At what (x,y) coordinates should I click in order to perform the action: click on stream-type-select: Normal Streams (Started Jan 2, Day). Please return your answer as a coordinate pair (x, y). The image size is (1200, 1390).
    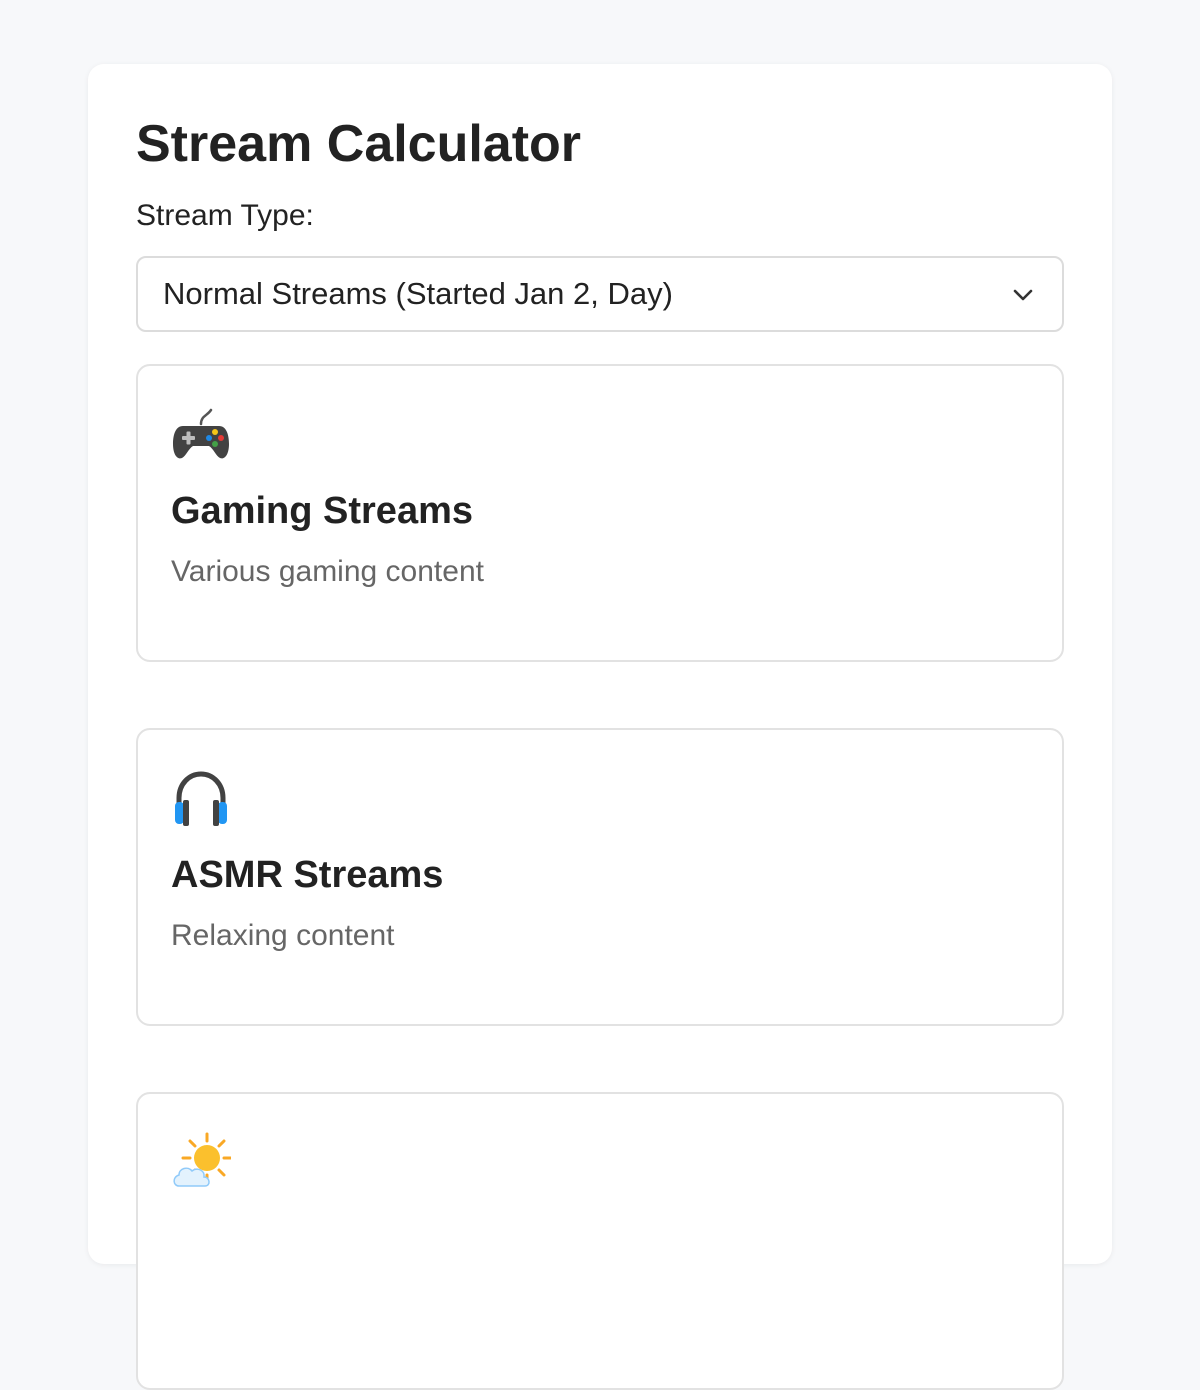
    Looking at the image, I should click on (600, 294).